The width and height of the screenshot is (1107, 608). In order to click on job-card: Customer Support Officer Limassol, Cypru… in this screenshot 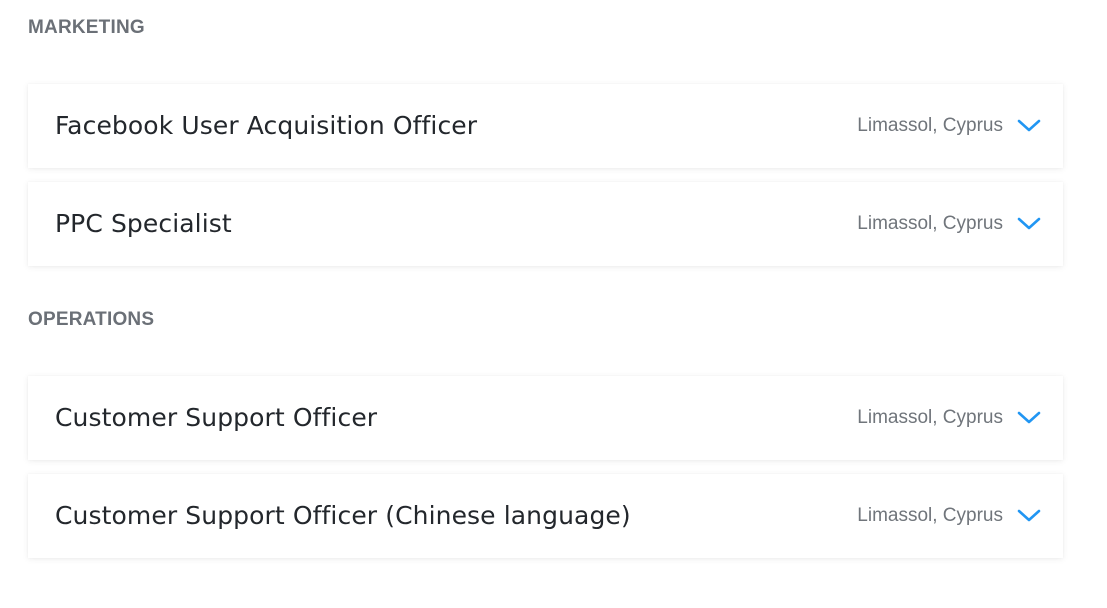, I will do `click(545, 418)`.